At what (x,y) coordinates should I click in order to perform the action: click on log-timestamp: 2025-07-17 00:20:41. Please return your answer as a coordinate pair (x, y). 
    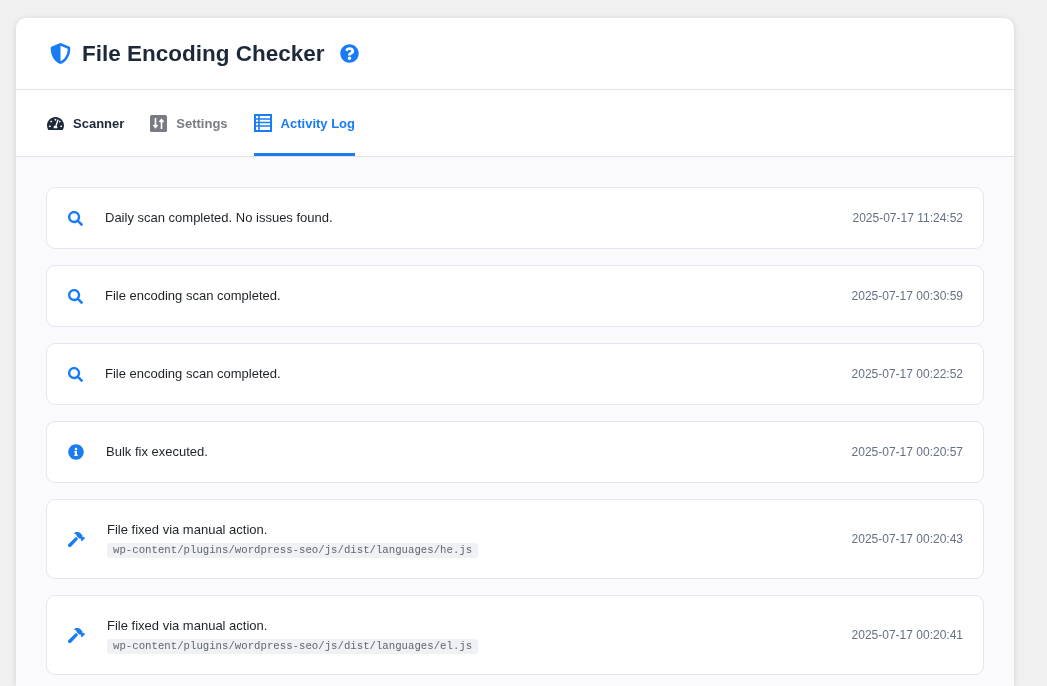
    Looking at the image, I should click on (907, 635).